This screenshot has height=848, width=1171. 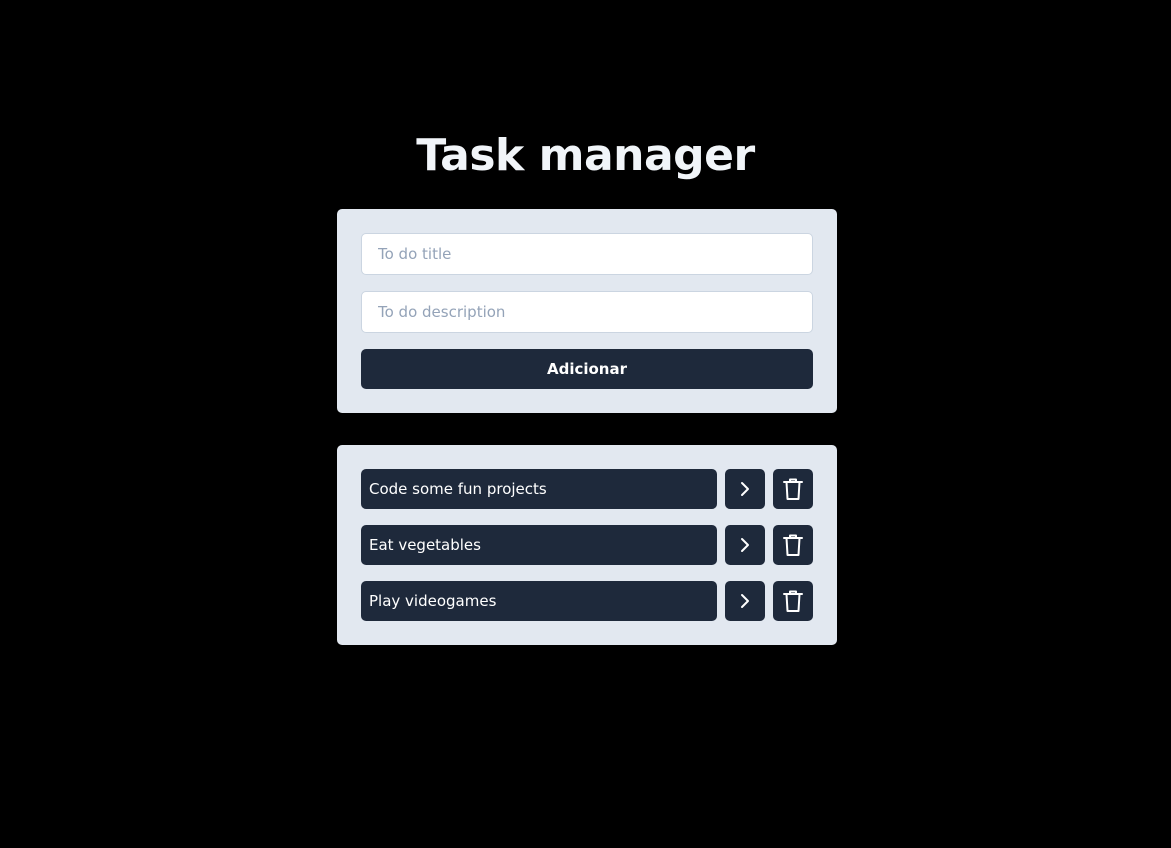 What do you see at coordinates (585, 155) in the screenshot?
I see `page-title: Task manager` at bounding box center [585, 155].